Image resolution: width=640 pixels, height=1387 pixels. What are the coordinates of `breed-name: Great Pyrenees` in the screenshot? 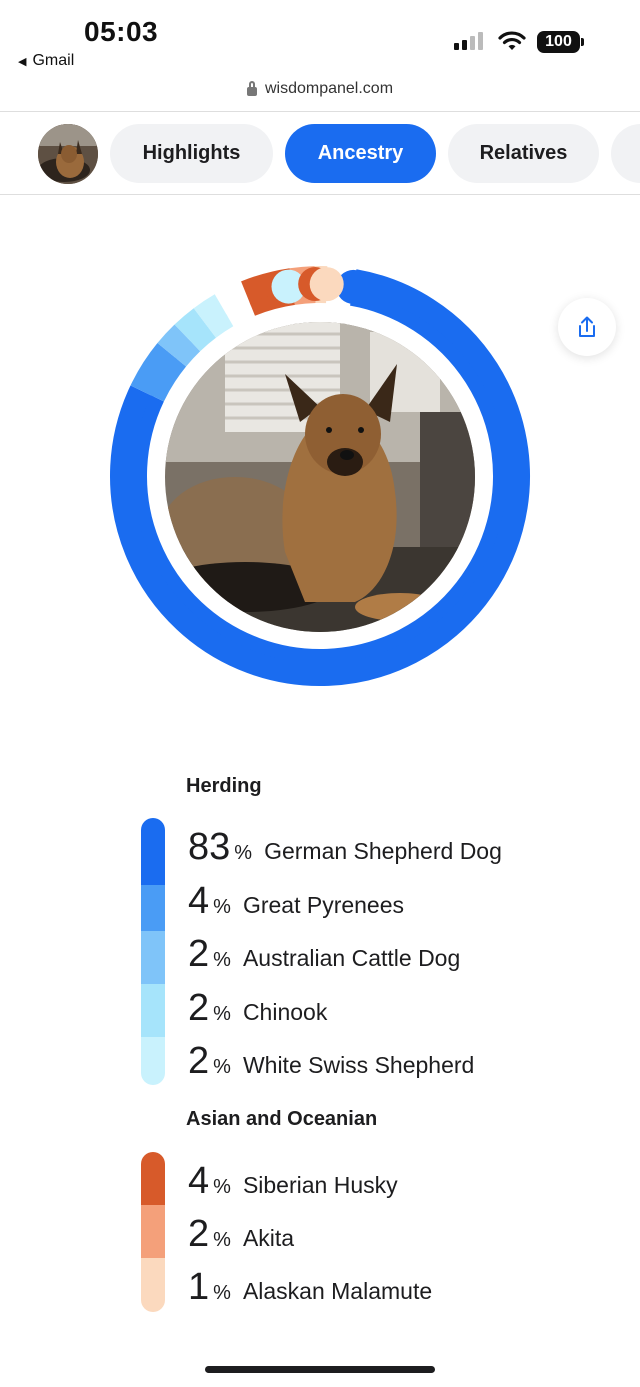 It's located at (323, 905).